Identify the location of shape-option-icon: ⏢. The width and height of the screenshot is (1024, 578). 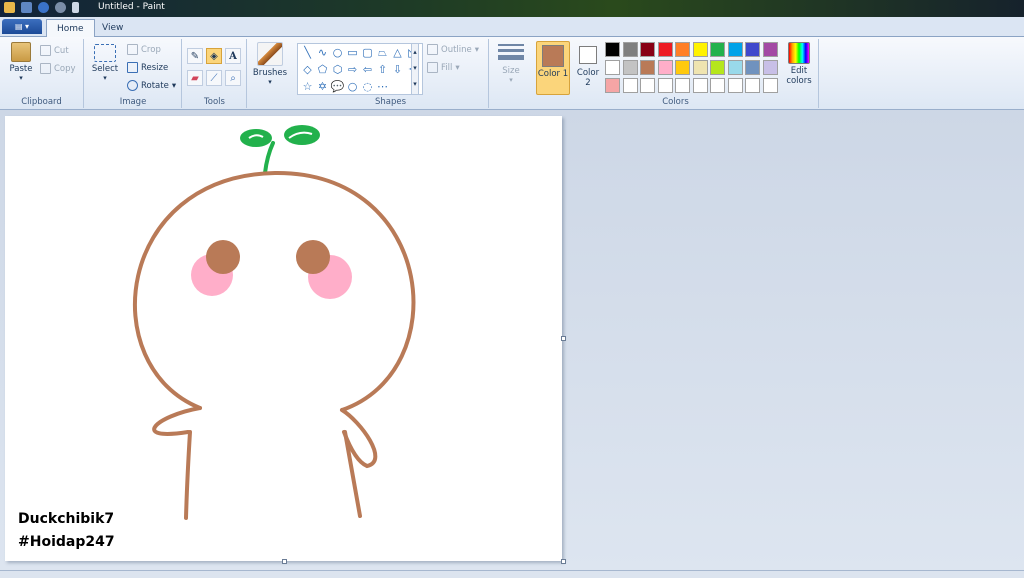
(382, 52).